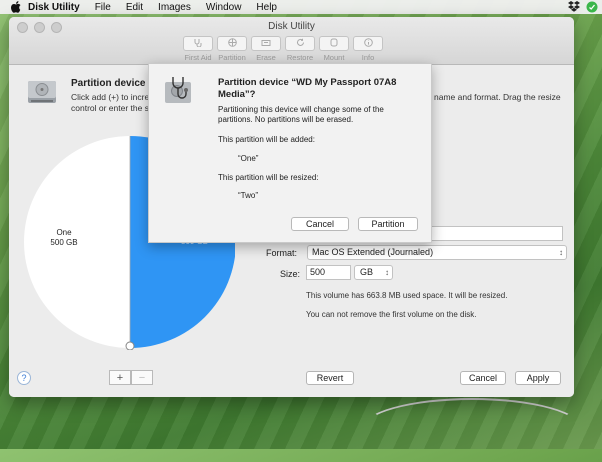 The width and height of the screenshot is (602, 462). I want to click on toolbar-first-aid: First Aid, so click(198, 49).